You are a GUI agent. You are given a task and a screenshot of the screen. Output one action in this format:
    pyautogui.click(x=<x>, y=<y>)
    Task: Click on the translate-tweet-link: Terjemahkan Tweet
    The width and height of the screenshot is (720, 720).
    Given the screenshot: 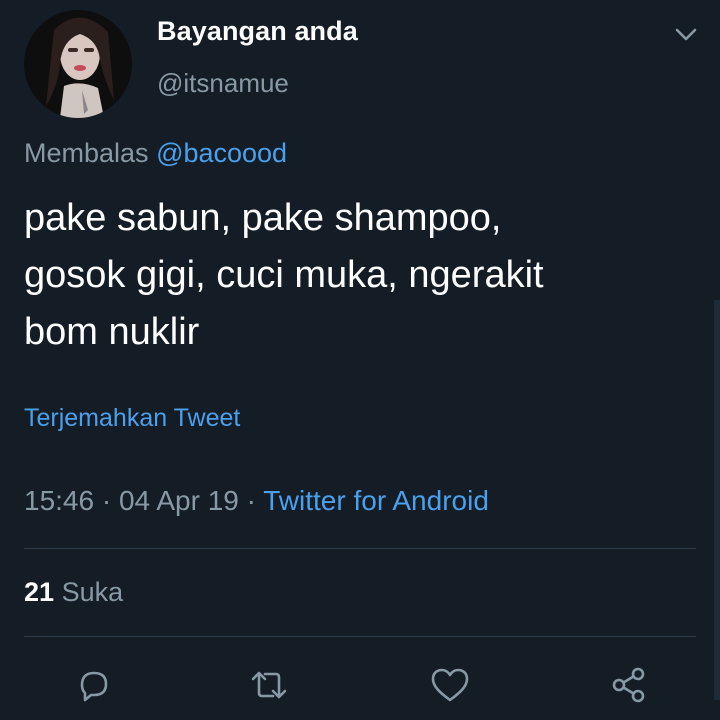 What is the action you would take?
    pyautogui.click(x=132, y=418)
    